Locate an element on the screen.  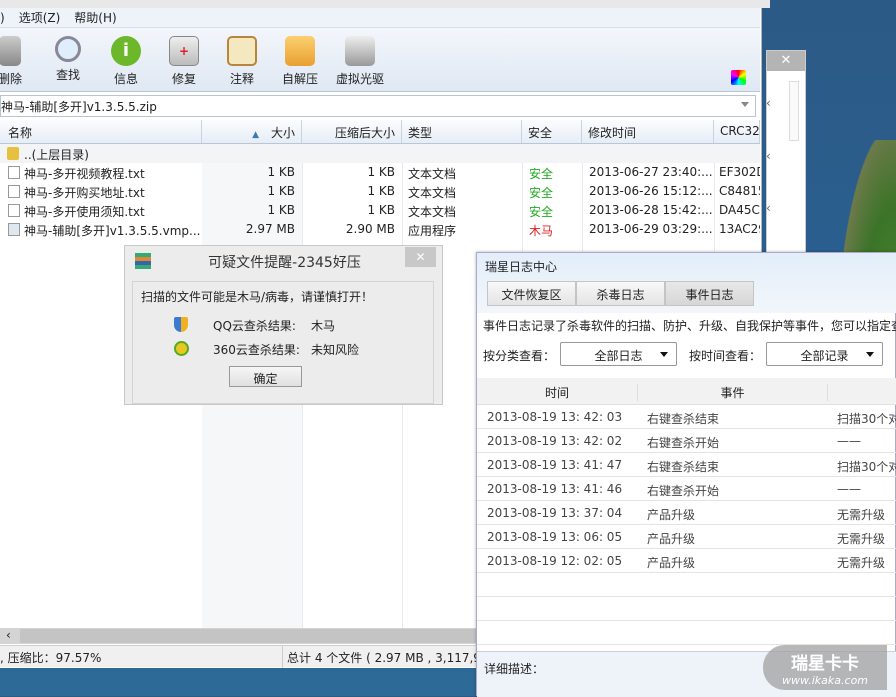
scroll-left-icon: ‹ is located at coordinates (8, 635).